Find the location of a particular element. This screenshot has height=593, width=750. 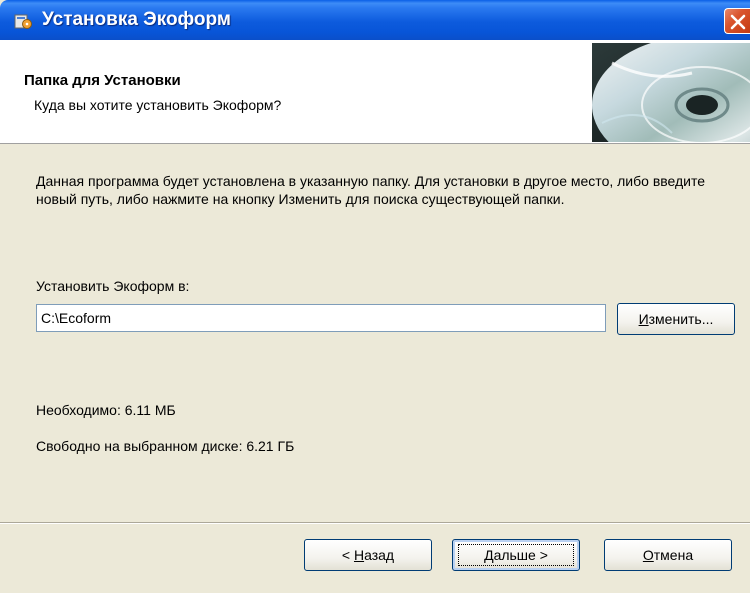

cancel-button-mnemonic: О is located at coordinates (648, 555).